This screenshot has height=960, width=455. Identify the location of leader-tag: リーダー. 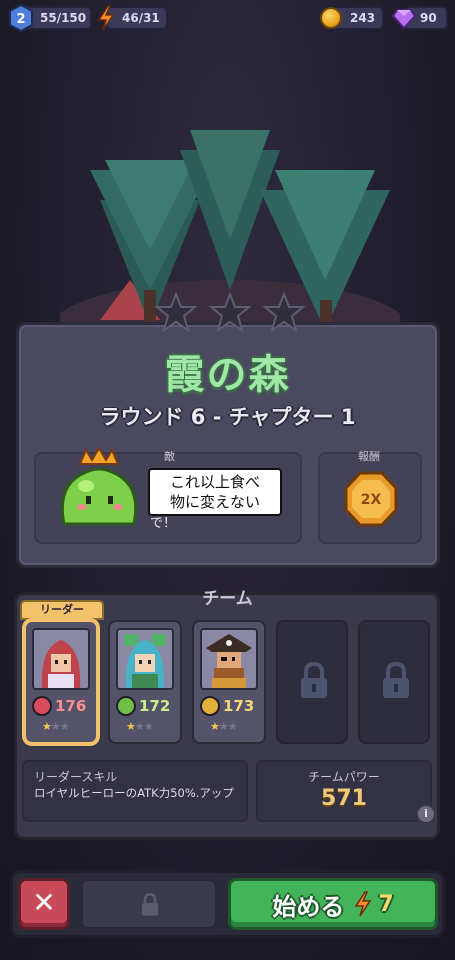
(62, 610).